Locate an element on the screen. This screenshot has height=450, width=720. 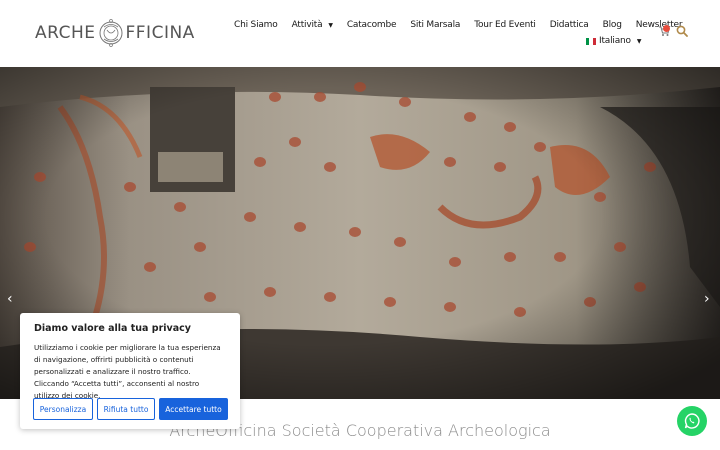
nav-item-label: Blog is located at coordinates (612, 25).